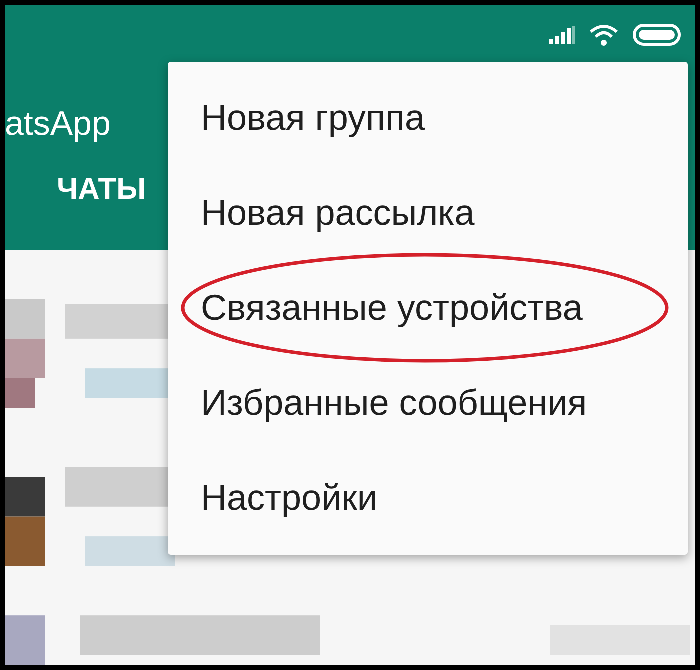  I want to click on signal-icon, so click(562, 35).